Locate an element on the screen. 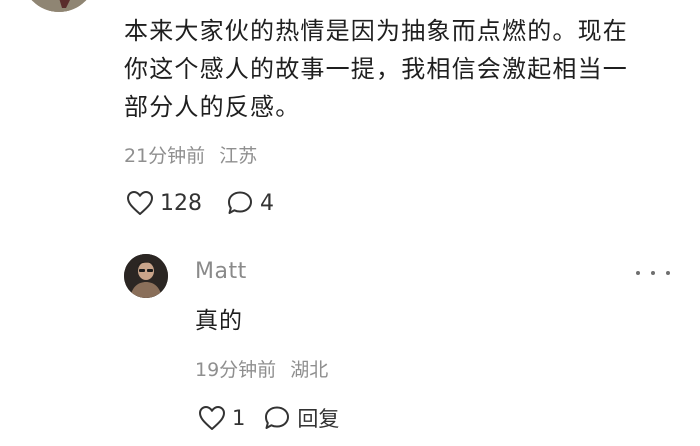 This screenshot has width=700, height=446. reply-to-reply-button: 回复 is located at coordinates (301, 418).